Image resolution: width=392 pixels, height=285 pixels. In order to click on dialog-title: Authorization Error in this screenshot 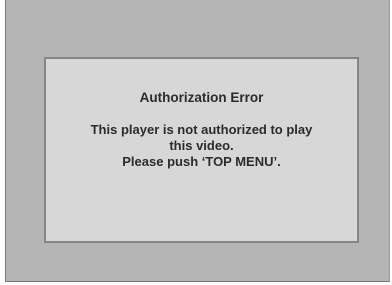, I will do `click(201, 97)`.